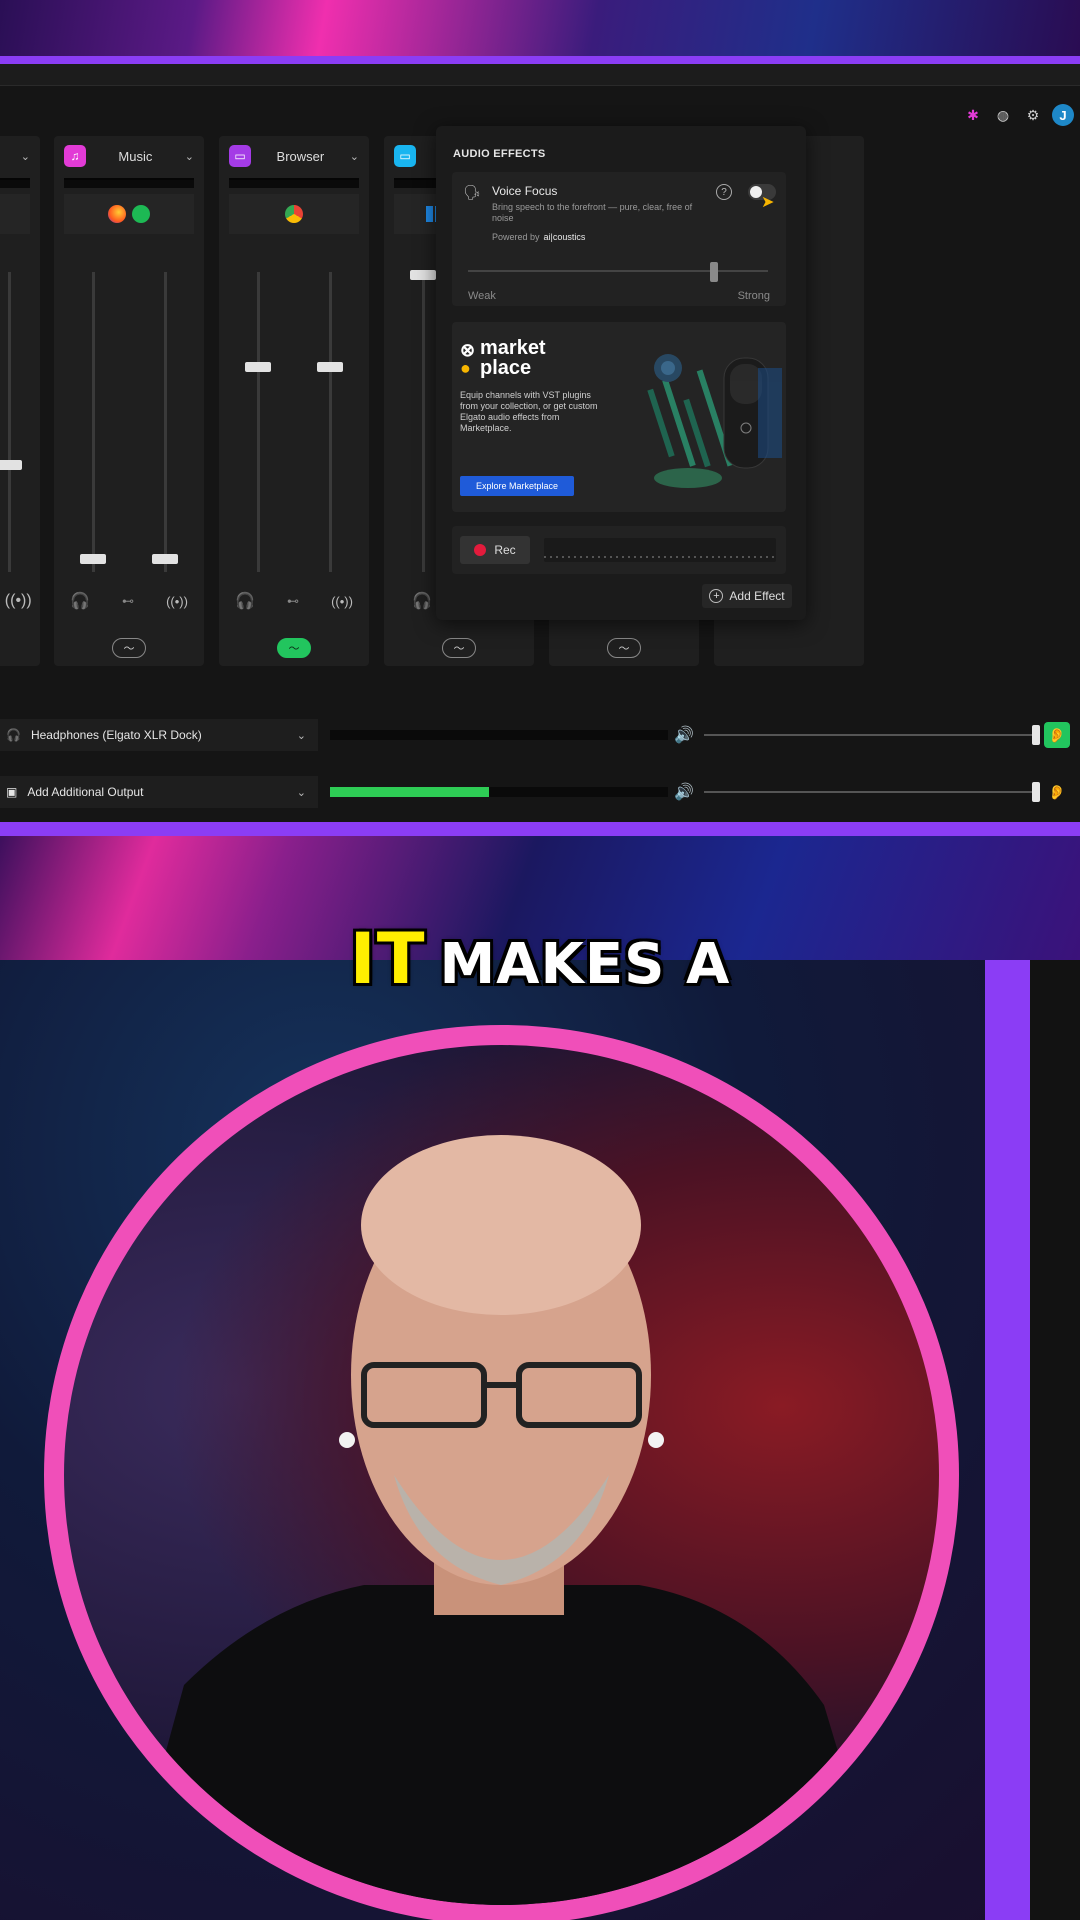 Image resolution: width=1080 pixels, height=1920 pixels. I want to click on dark-side-panel, so click(1055, 1440).